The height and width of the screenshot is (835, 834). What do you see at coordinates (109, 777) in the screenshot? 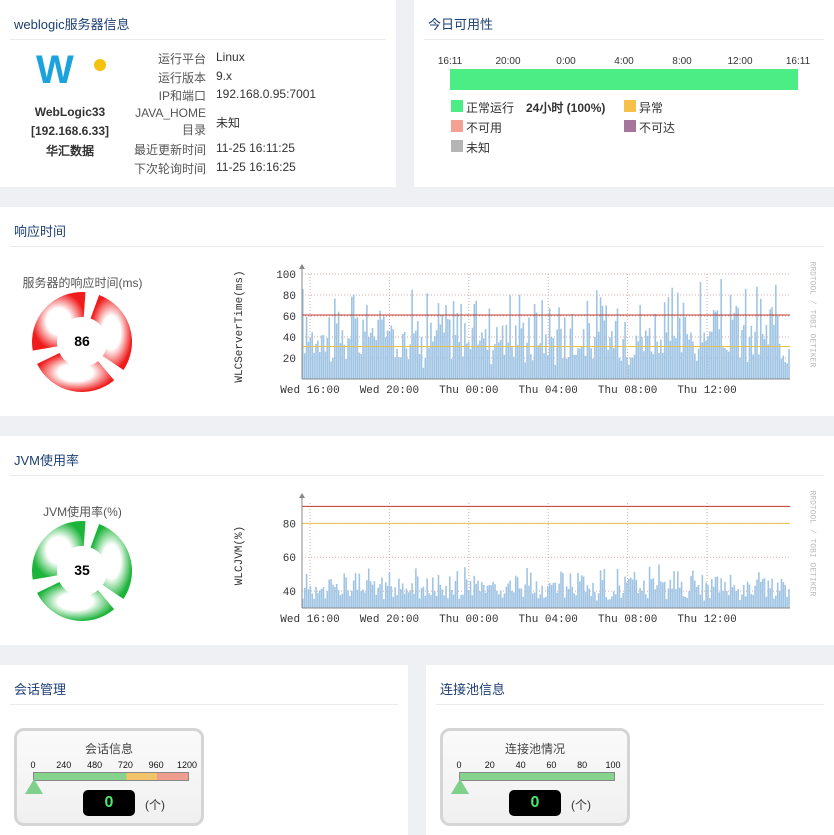
I see `session-meter: 会话信息 0 240 480 720 960 1200 0 (个)` at bounding box center [109, 777].